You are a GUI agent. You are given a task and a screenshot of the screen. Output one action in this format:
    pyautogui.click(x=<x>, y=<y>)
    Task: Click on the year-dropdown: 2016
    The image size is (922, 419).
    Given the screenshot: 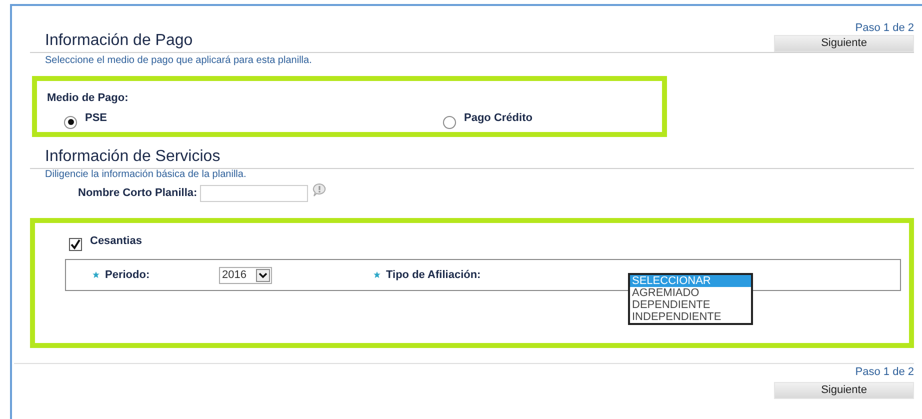 What is the action you would take?
    pyautogui.click(x=245, y=275)
    